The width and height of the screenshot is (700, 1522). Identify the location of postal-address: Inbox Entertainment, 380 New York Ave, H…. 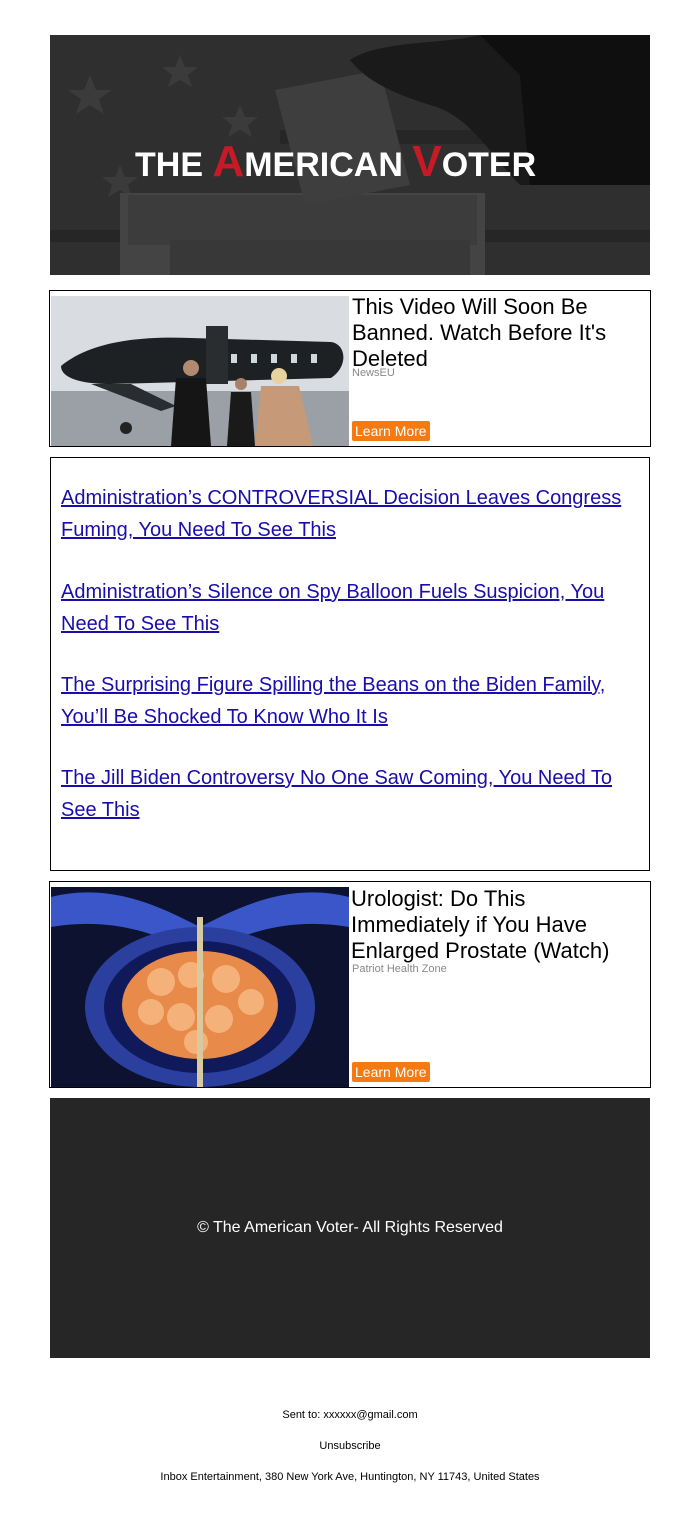
(350, 1477).